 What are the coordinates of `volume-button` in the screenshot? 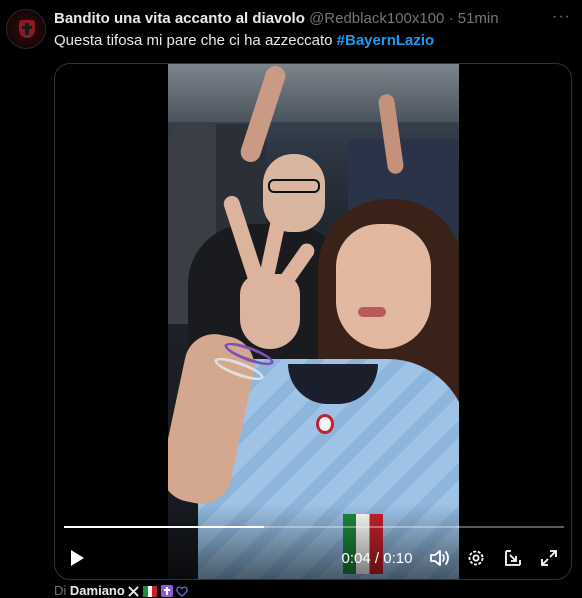 It's located at (440, 558).